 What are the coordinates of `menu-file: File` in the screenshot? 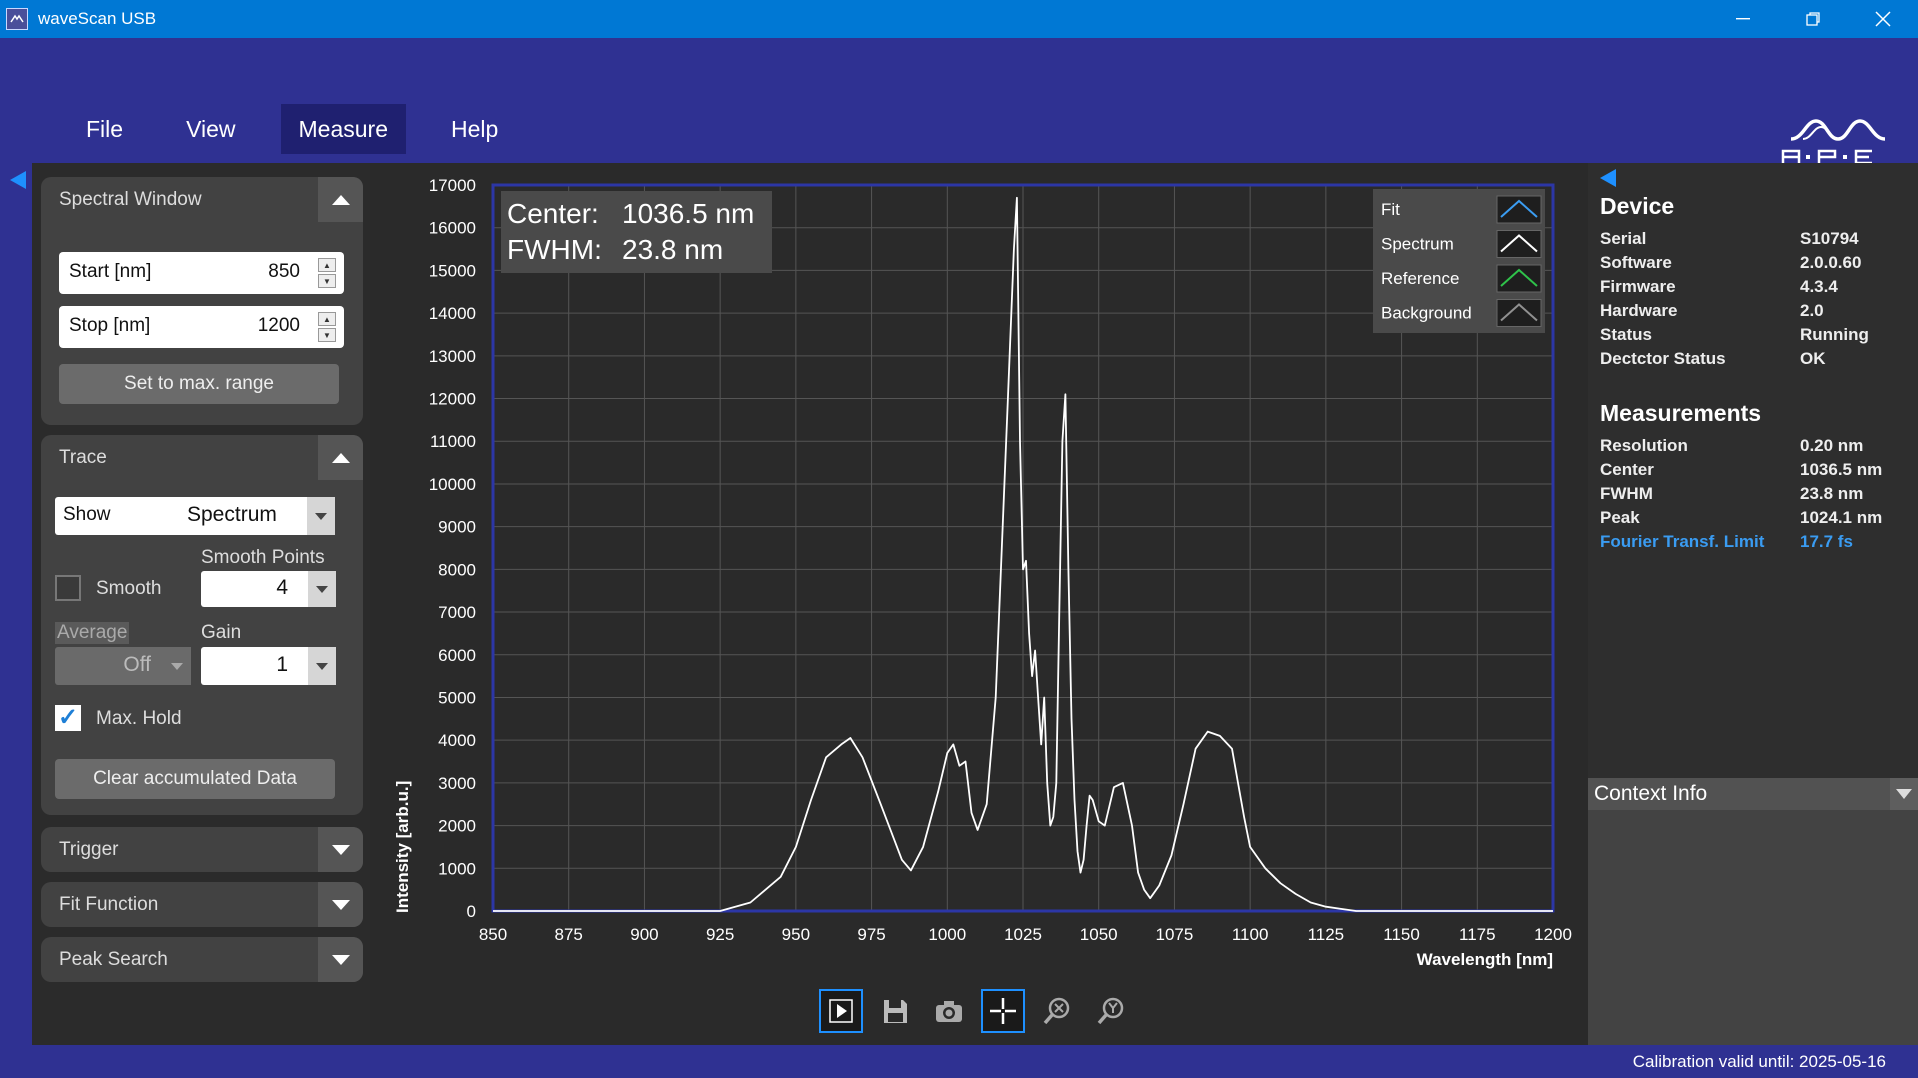 It's located at (104, 129).